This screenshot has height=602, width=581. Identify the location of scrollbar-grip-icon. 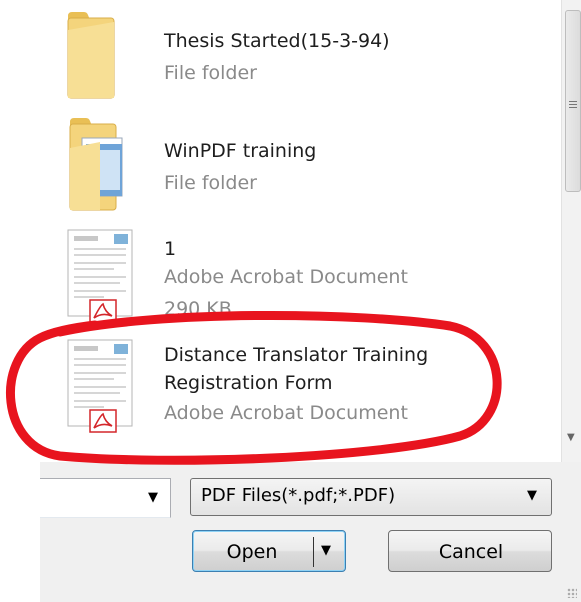
(573, 101).